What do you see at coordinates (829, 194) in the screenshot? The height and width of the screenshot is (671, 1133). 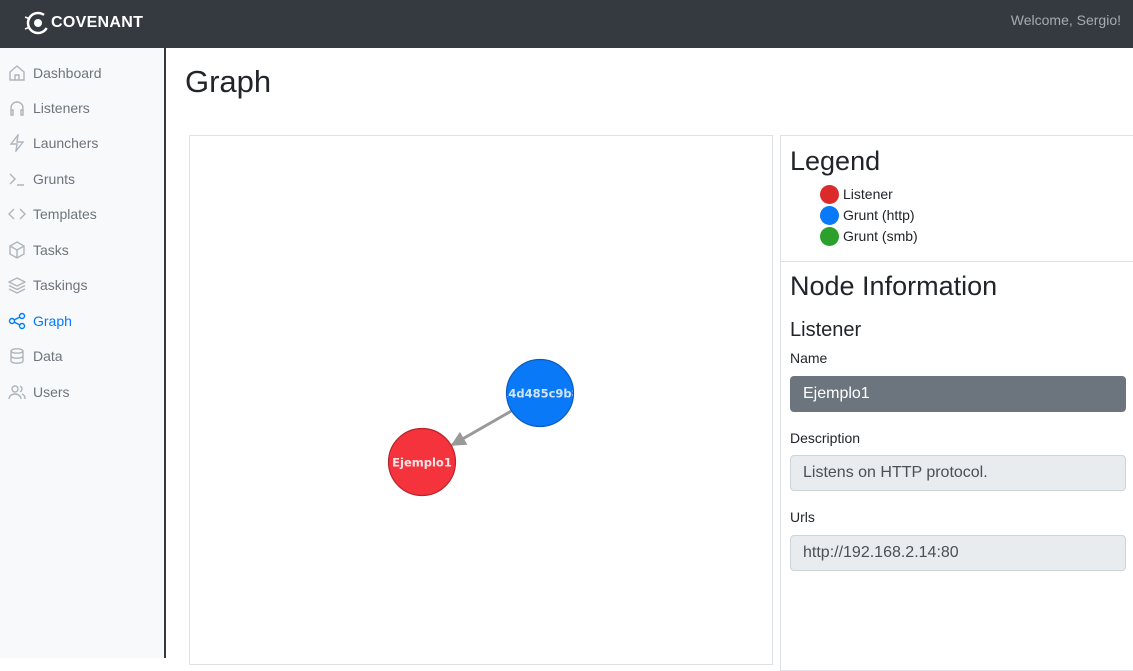 I see `listener-dot-icon` at bounding box center [829, 194].